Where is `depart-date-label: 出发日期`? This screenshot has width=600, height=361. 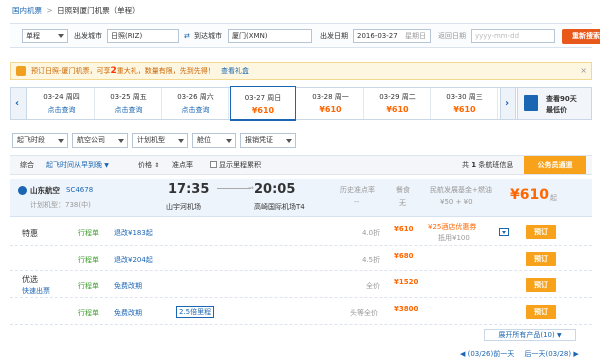
depart-date-label: 出发日期 is located at coordinates (334, 36).